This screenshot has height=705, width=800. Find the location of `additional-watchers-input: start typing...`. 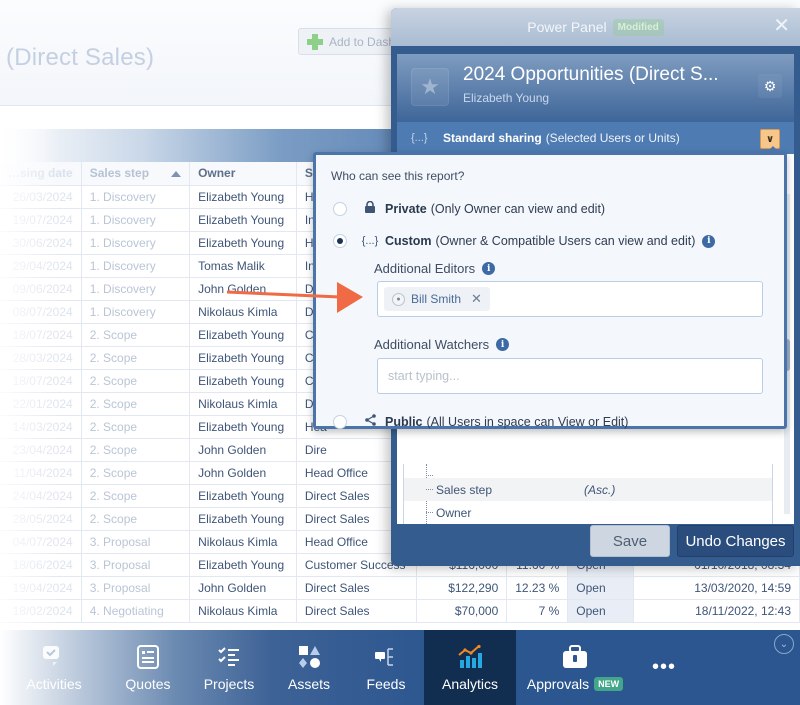

additional-watchers-input: start typing... is located at coordinates (570, 376).